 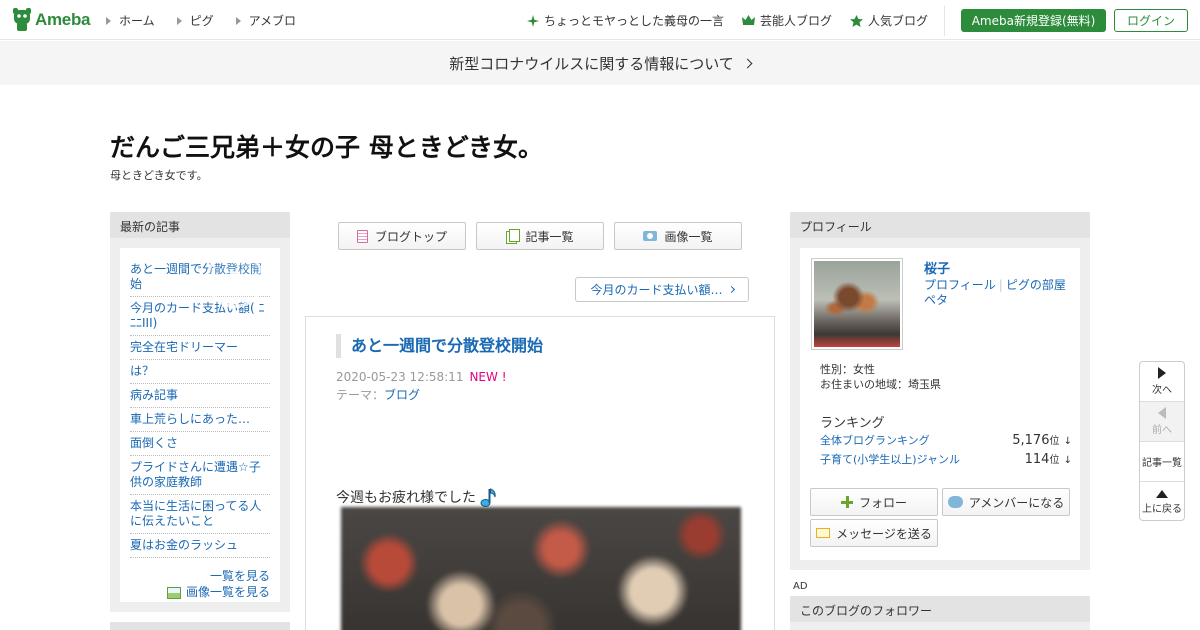 I want to click on recent-article-link: は？, so click(x=200, y=372).